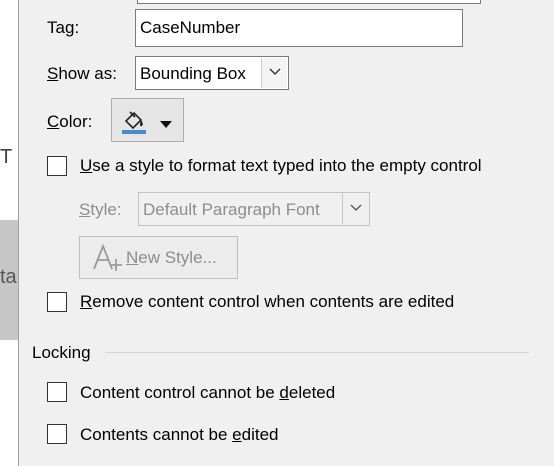  Describe the element at coordinates (317, 352) in the screenshot. I see `locking-separator` at that location.